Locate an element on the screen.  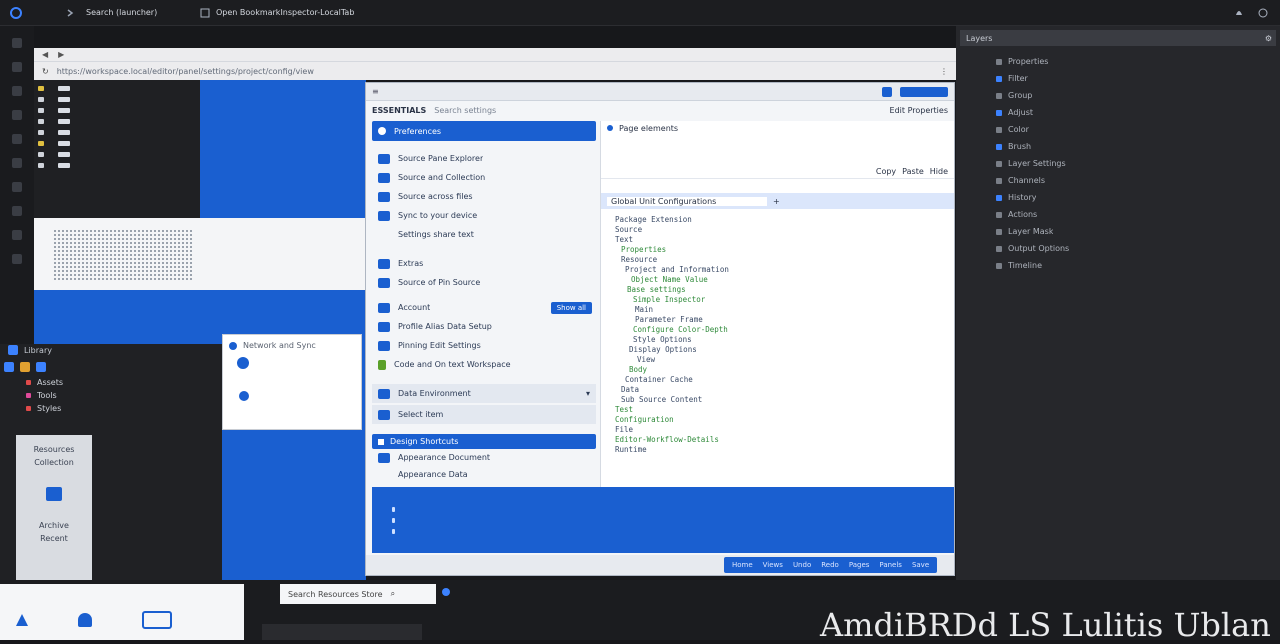
layer-row: Timeline is located at coordinates (1138, 265).